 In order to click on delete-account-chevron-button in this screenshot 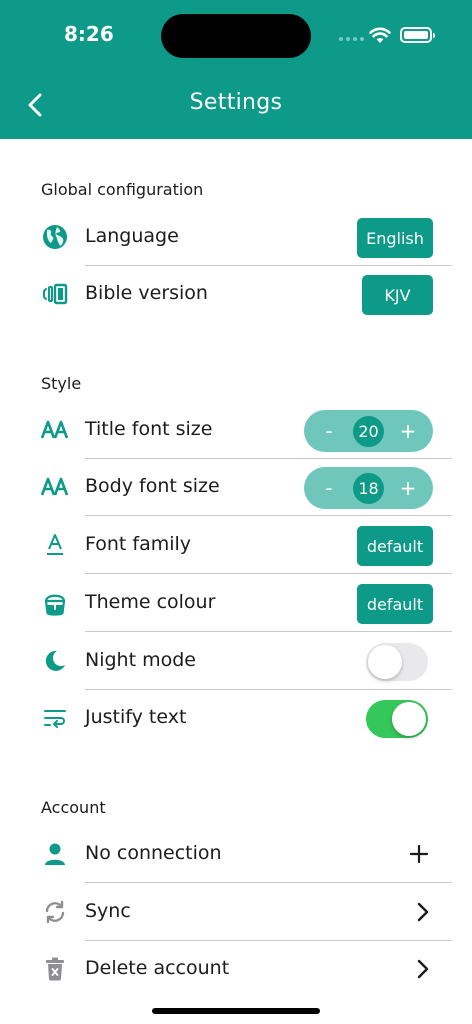, I will do `click(423, 969)`.